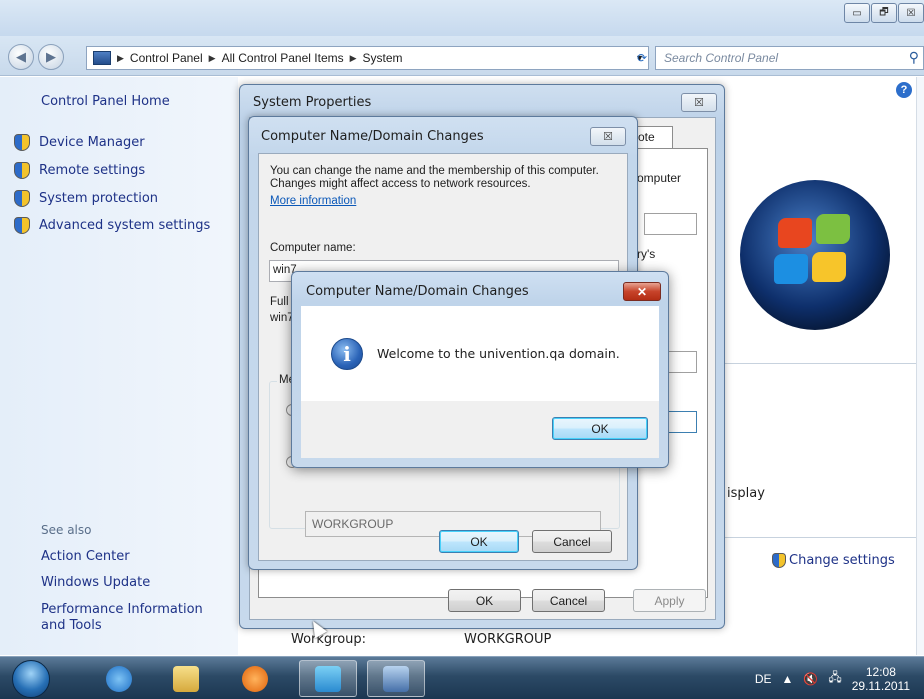 Image resolution: width=924 pixels, height=699 pixels. What do you see at coordinates (92, 170) in the screenshot?
I see `nav-item-label: Remote settings` at bounding box center [92, 170].